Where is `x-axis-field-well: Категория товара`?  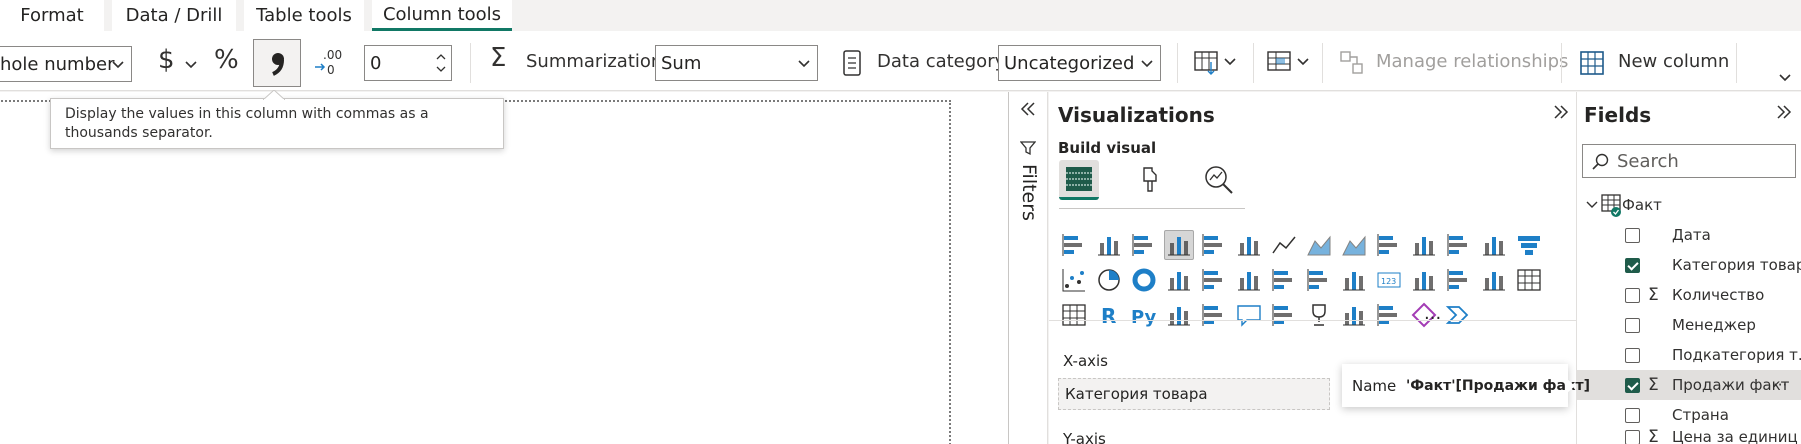
x-axis-field-well: Категория товара is located at coordinates (1194, 394).